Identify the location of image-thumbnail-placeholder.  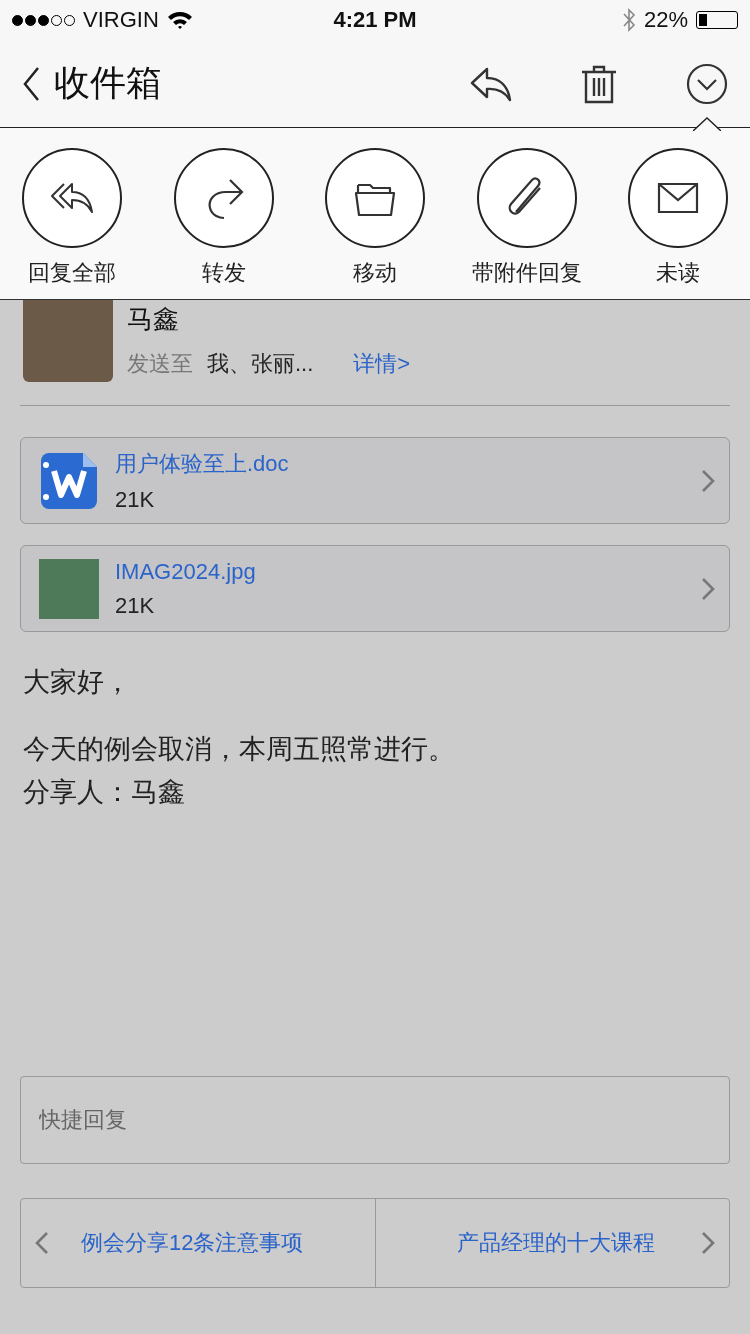
(69, 588).